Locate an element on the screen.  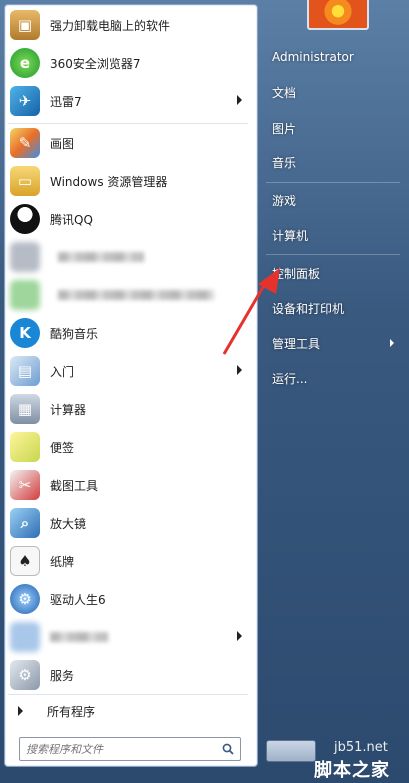
program-label: 强力卸载电脑上的软件 is located at coordinates (110, 25).